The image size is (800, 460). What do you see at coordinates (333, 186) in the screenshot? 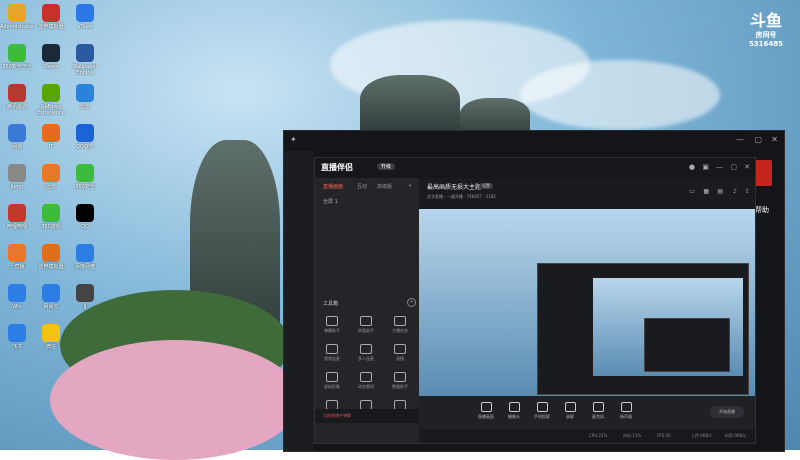
I see `tab-scene: 直播画面` at bounding box center [333, 186].